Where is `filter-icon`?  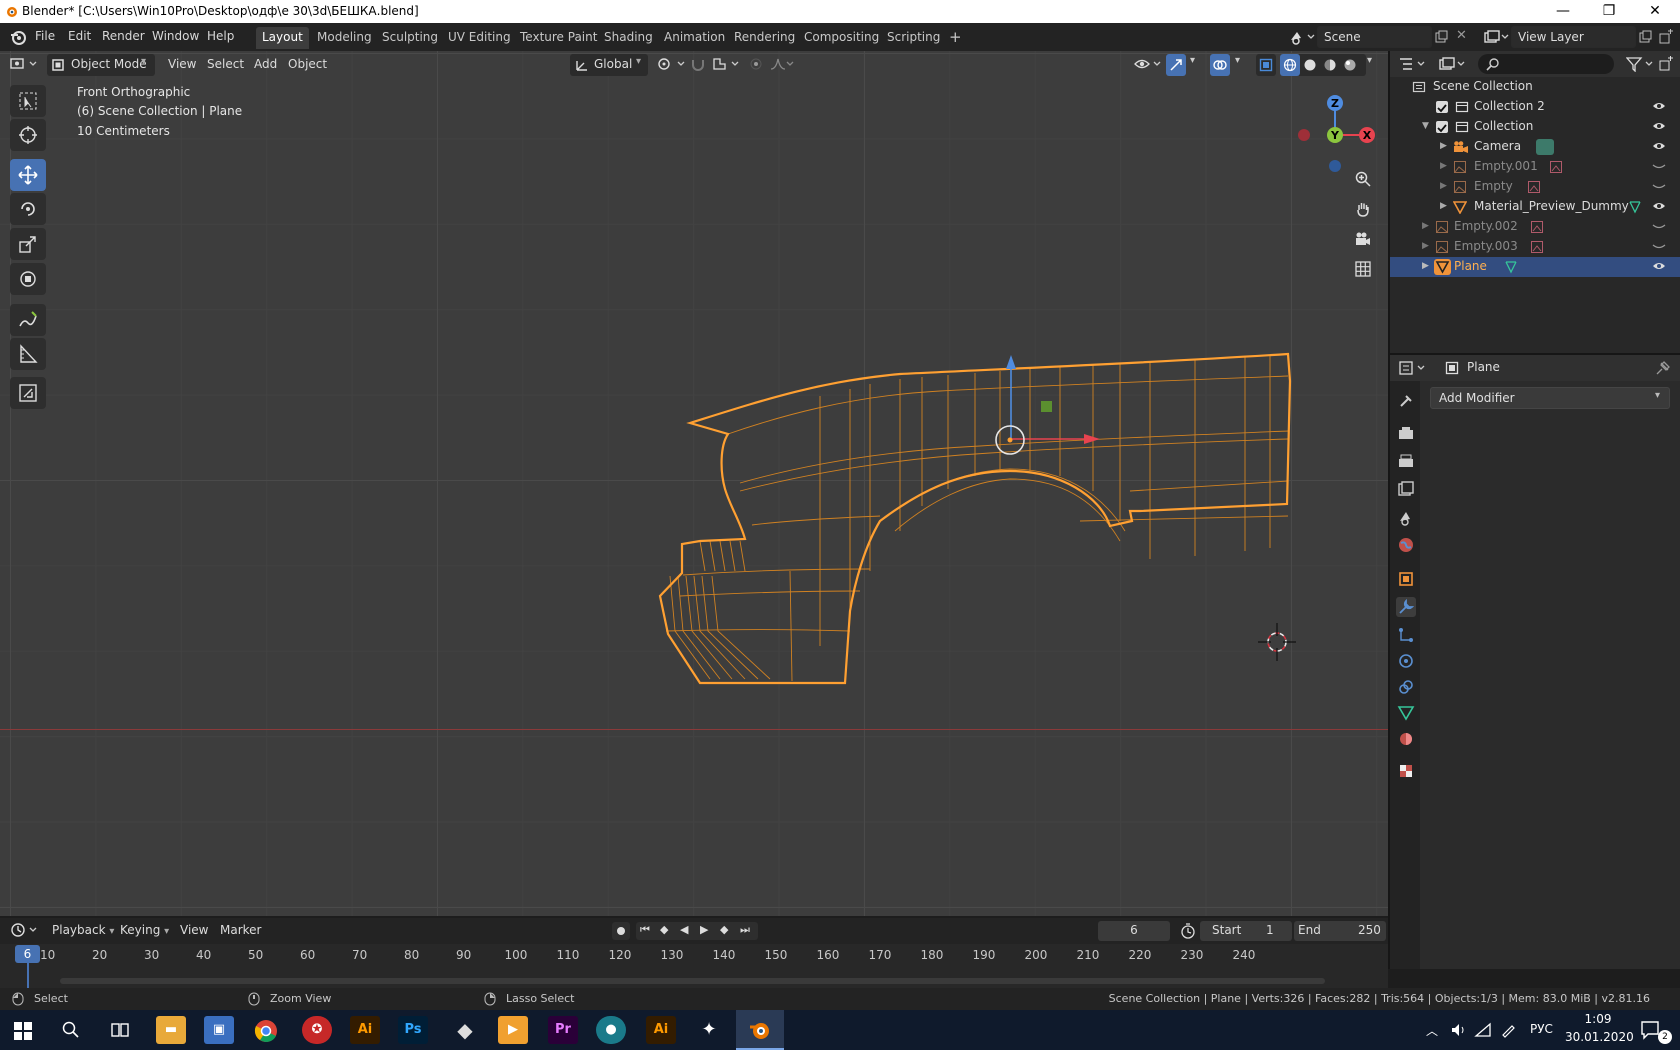 filter-icon is located at coordinates (1641, 64).